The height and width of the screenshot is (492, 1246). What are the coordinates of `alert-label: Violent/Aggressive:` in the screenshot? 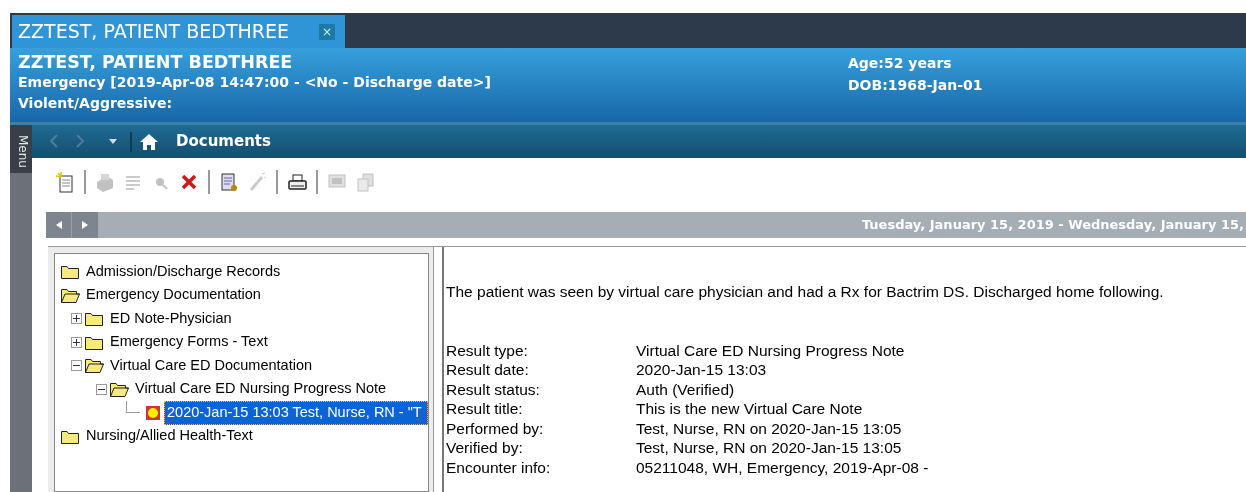 It's located at (96, 103).